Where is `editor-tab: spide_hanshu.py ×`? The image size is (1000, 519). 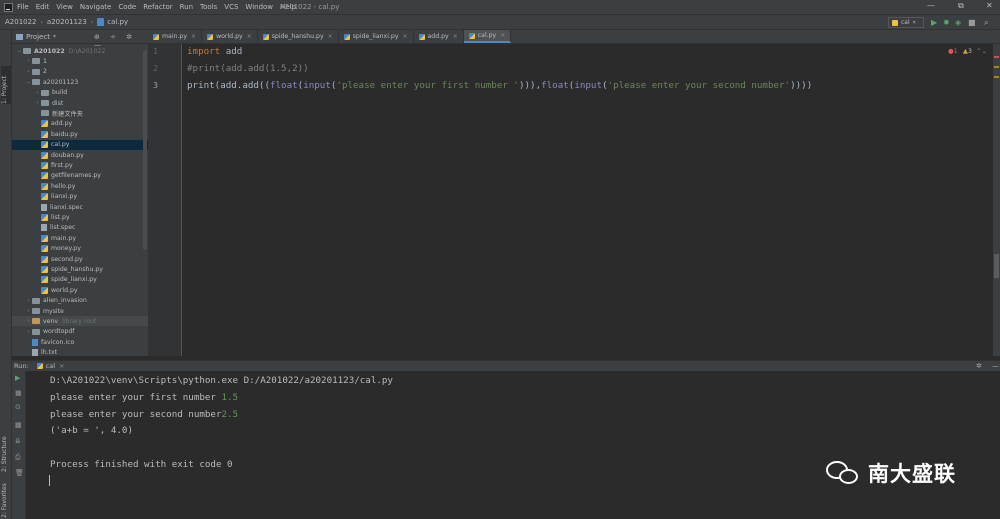 editor-tab: spide_hanshu.py × is located at coordinates (298, 36).